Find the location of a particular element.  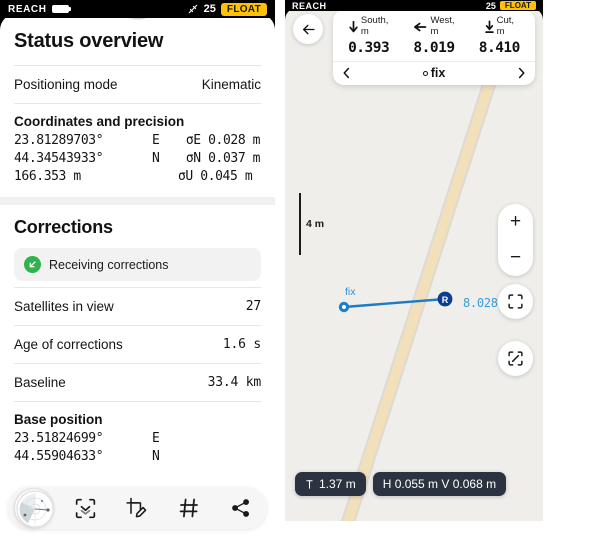

nav-cell-label-wrap: West, m is located at coordinates (442, 26).